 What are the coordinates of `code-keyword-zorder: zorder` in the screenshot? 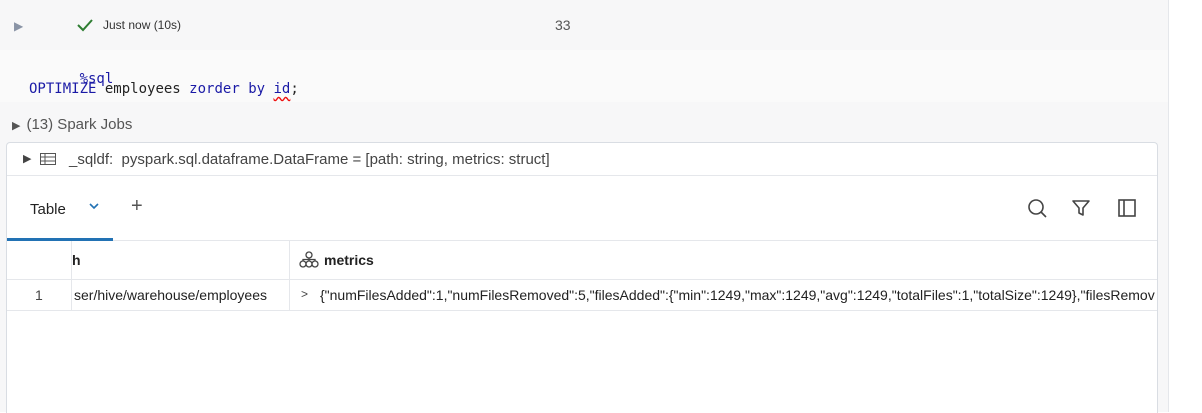 It's located at (214, 89).